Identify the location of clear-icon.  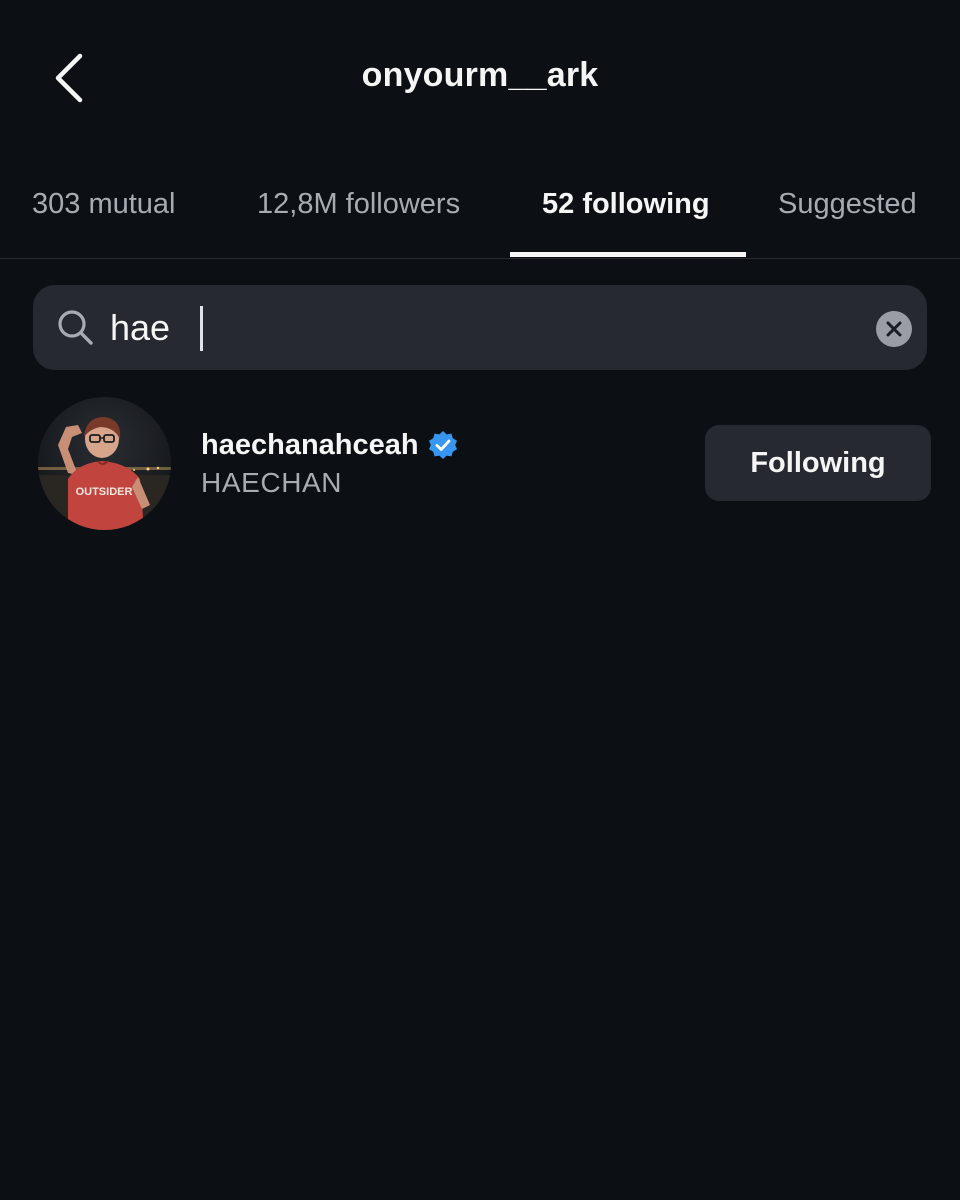
(894, 329).